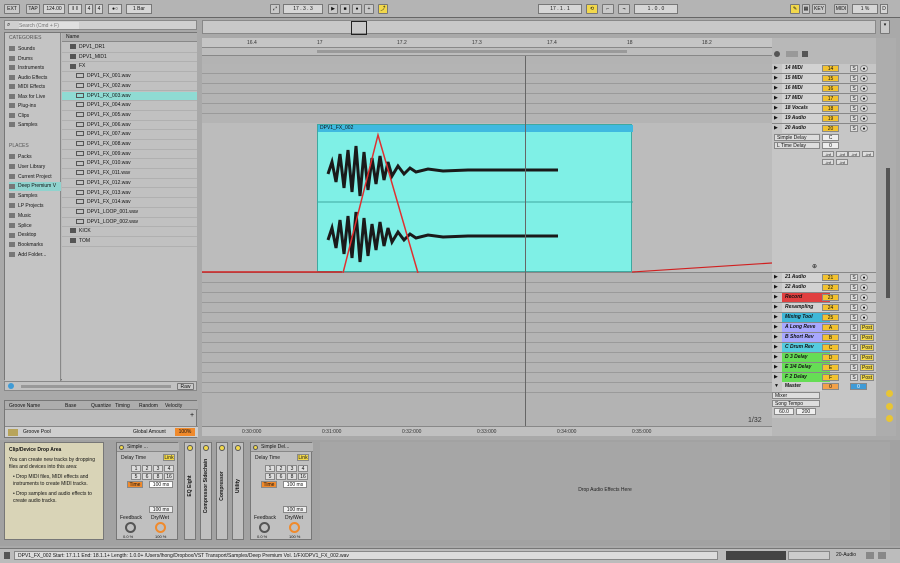 The height and width of the screenshot is (563, 900). Describe the element at coordinates (792, 54) in the screenshot. I see `cue-switch` at that location.